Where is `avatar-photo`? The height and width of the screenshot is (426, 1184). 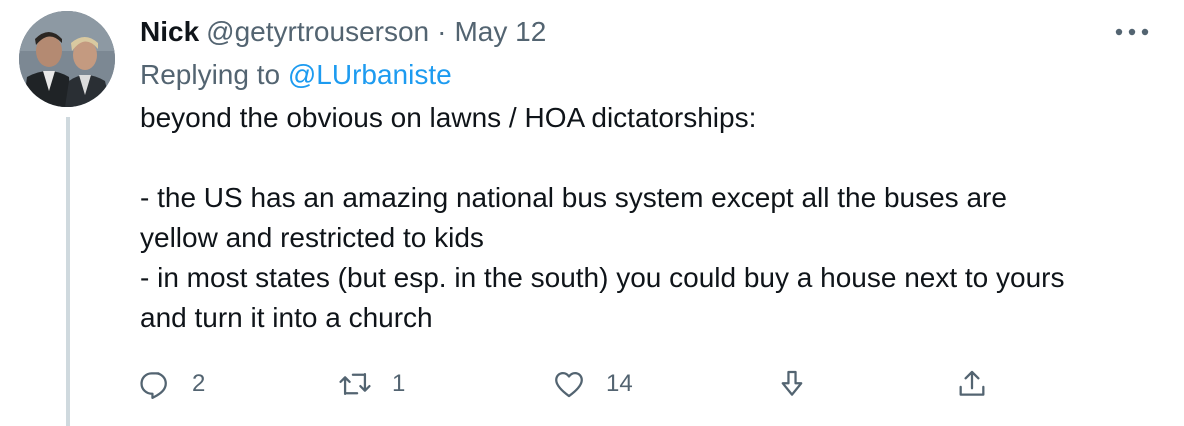 avatar-photo is located at coordinates (67, 59).